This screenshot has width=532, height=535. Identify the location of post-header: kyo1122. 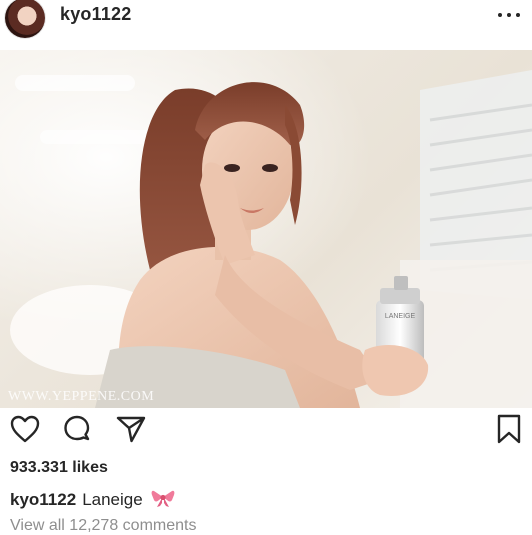
(266, 25).